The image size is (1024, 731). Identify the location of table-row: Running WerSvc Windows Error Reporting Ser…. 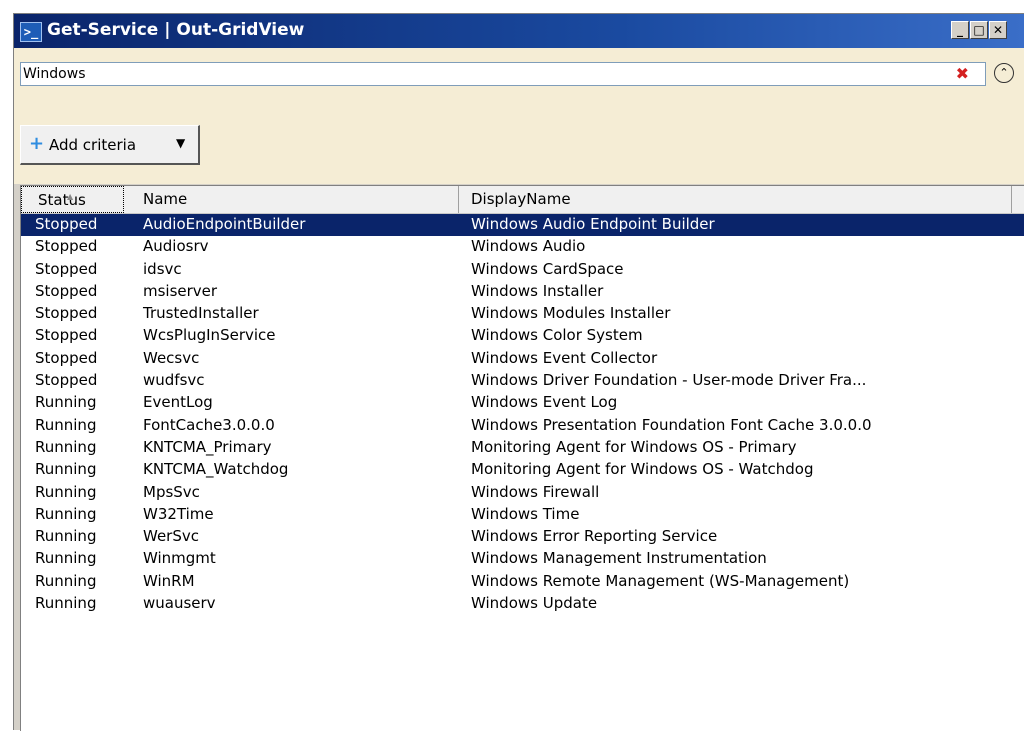
(522, 537).